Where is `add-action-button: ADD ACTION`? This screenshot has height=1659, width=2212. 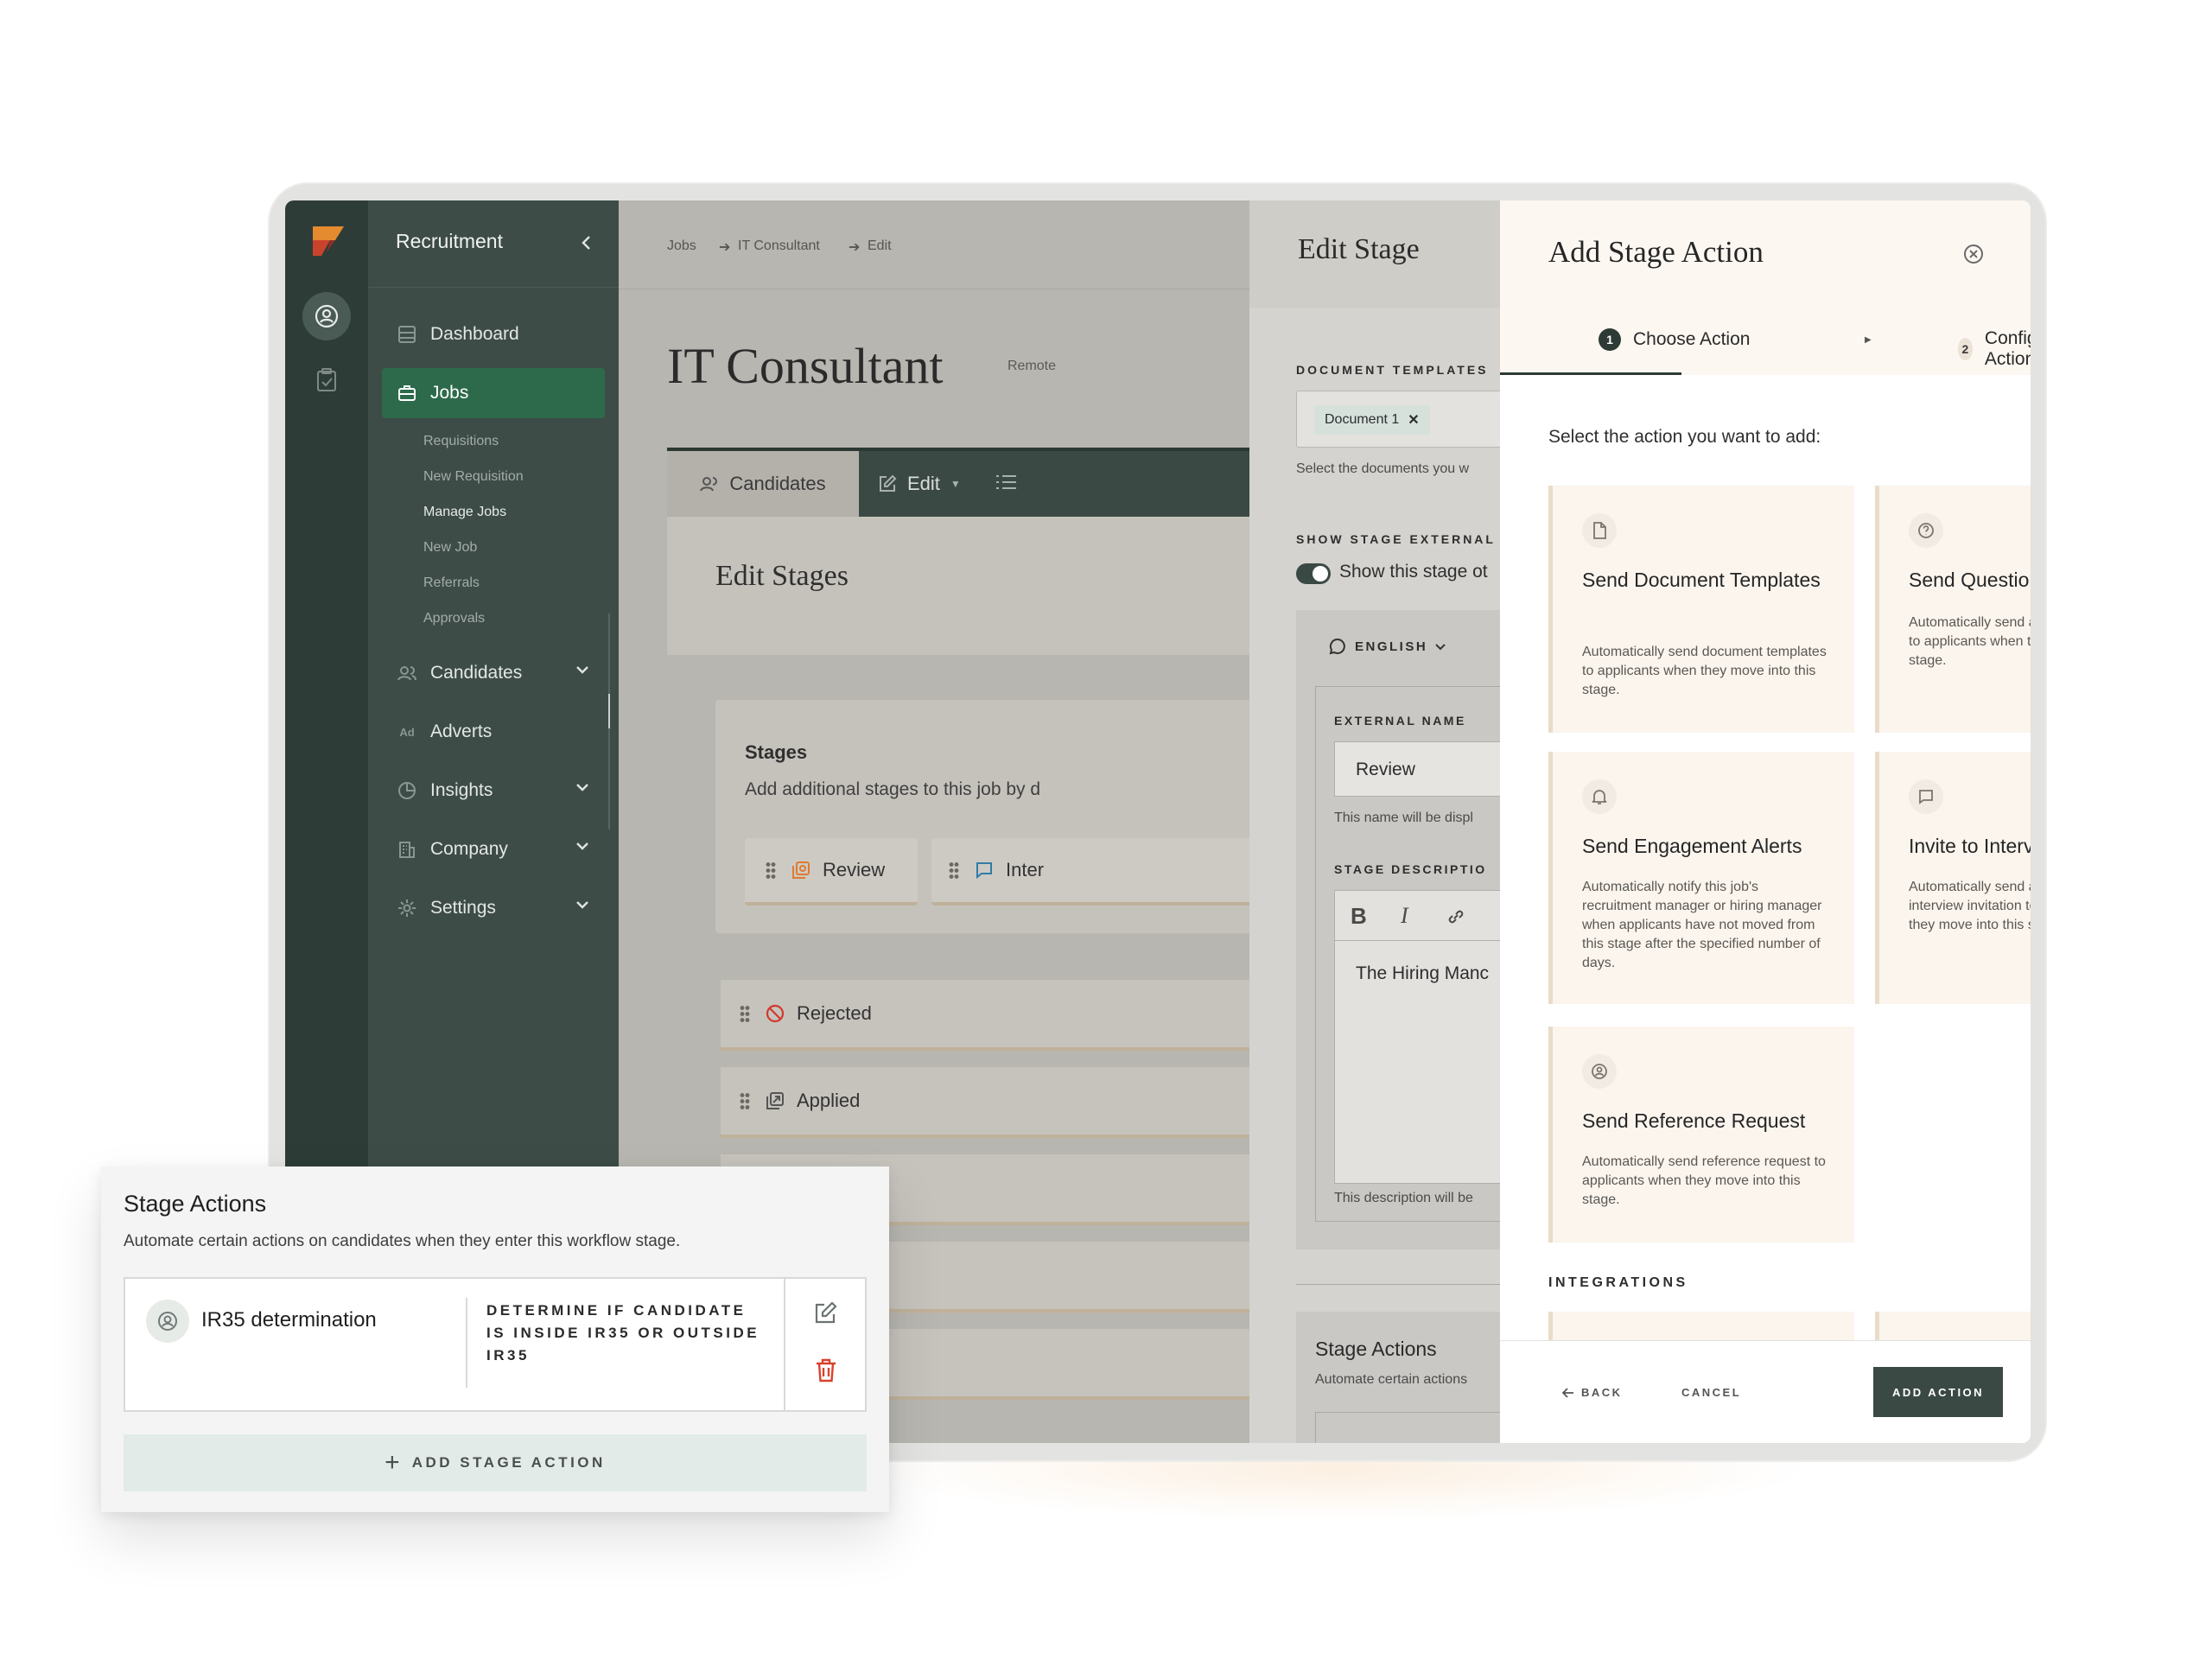
add-action-button: ADD ACTION is located at coordinates (1938, 1392).